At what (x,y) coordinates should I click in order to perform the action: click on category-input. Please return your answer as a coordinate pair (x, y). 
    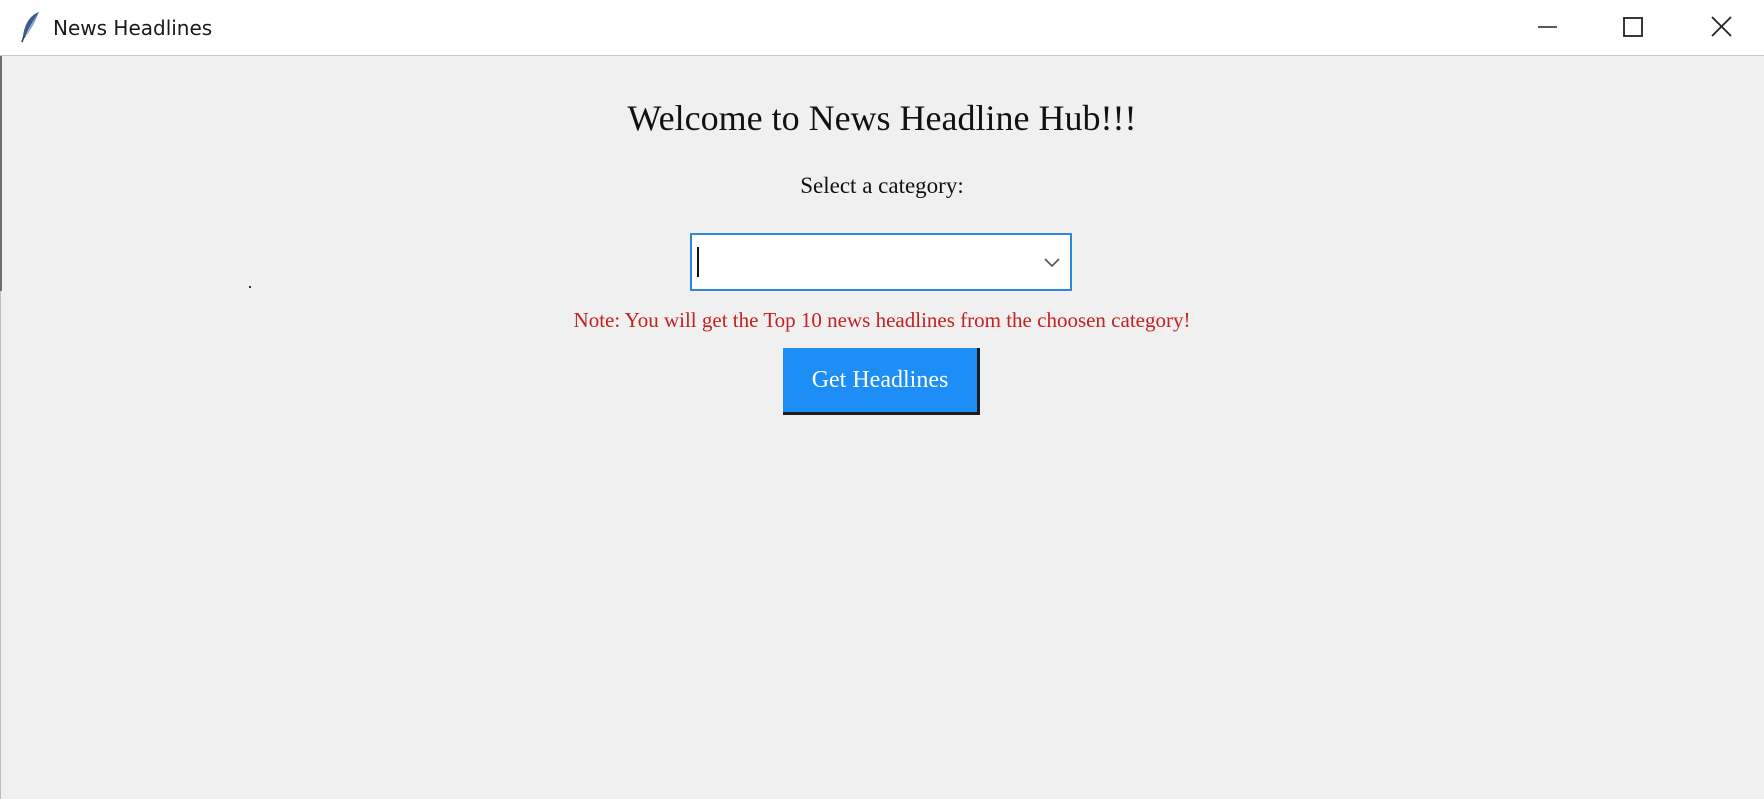
    Looking at the image, I should click on (856, 262).